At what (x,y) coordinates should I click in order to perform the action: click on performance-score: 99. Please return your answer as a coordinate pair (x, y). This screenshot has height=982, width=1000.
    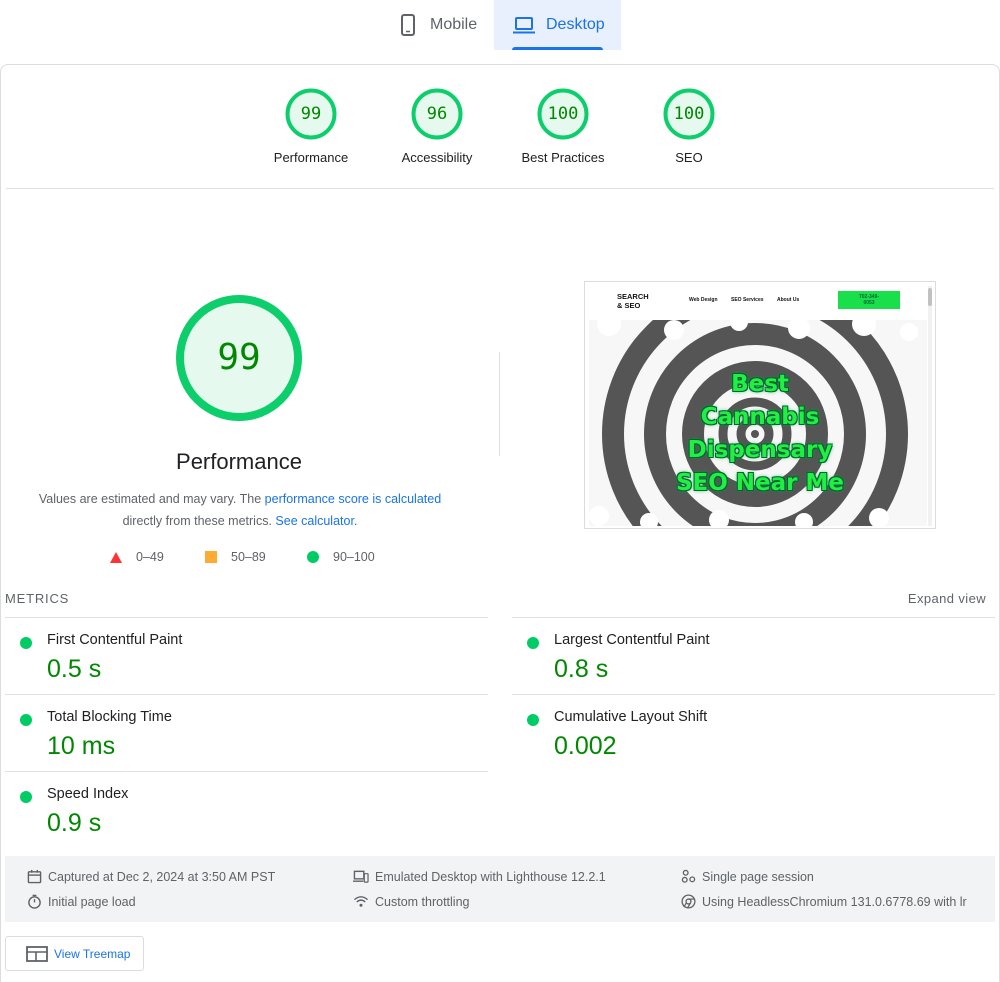
    Looking at the image, I should click on (239, 357).